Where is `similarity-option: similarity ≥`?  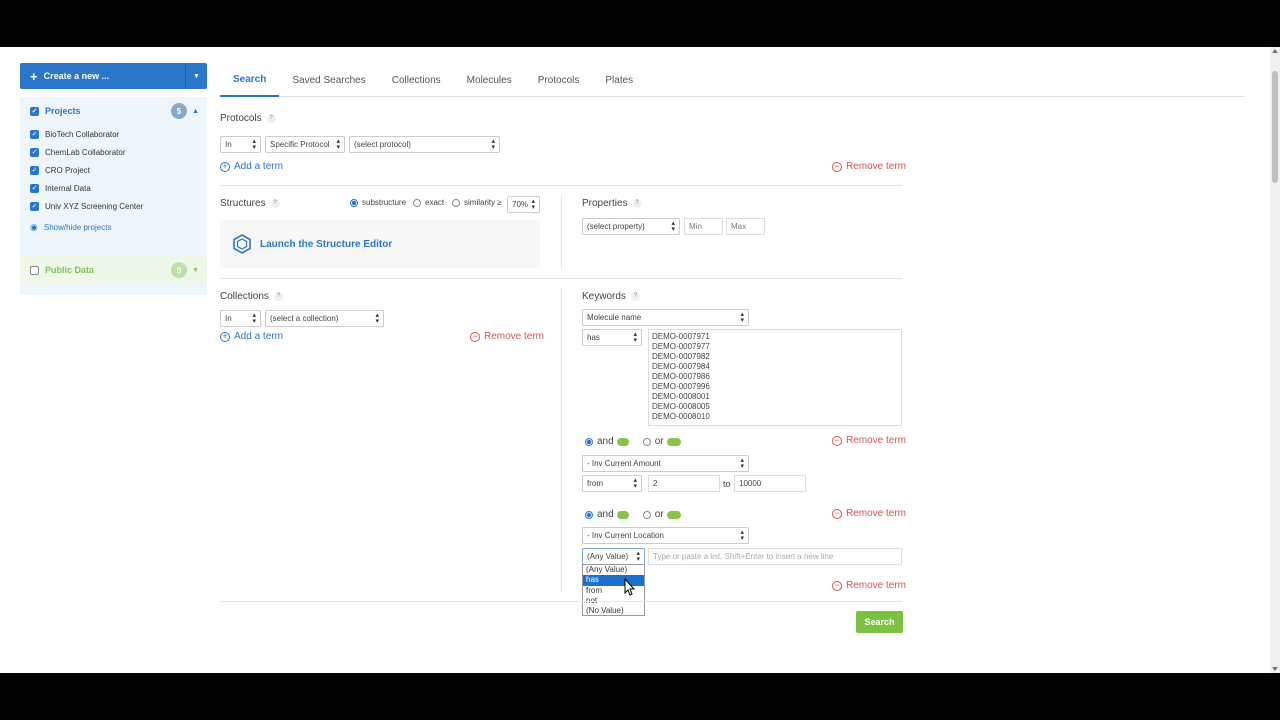
similarity-option: similarity ≥ is located at coordinates (477, 202).